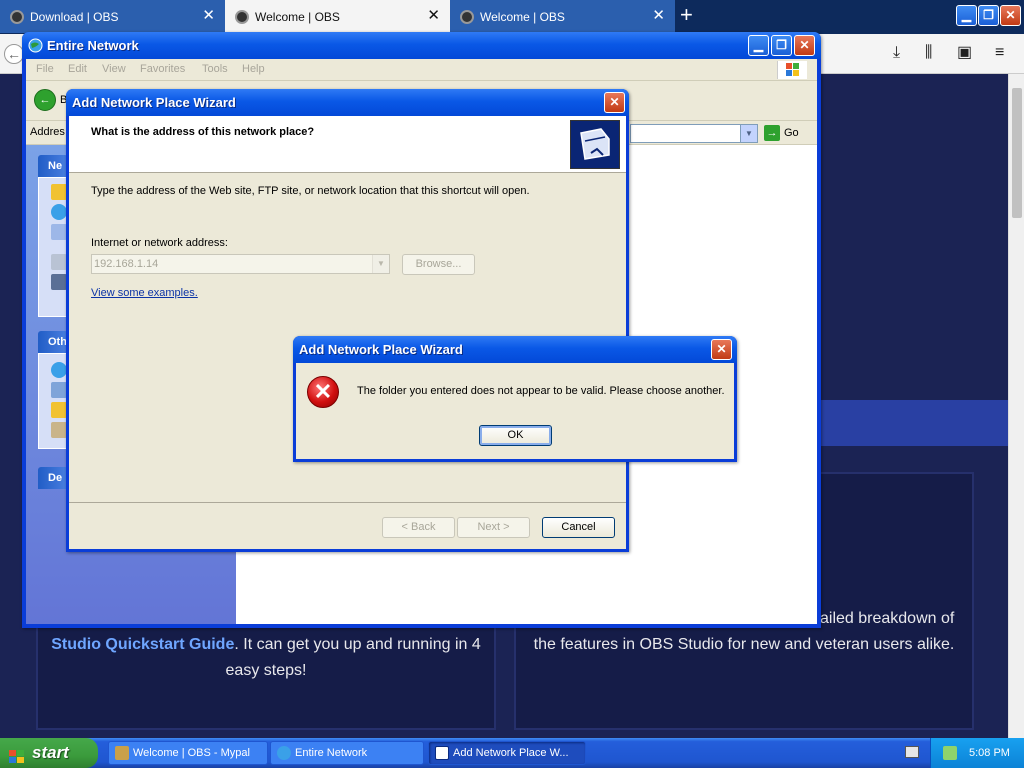  I want to click on keyboard-icon, so click(912, 752).